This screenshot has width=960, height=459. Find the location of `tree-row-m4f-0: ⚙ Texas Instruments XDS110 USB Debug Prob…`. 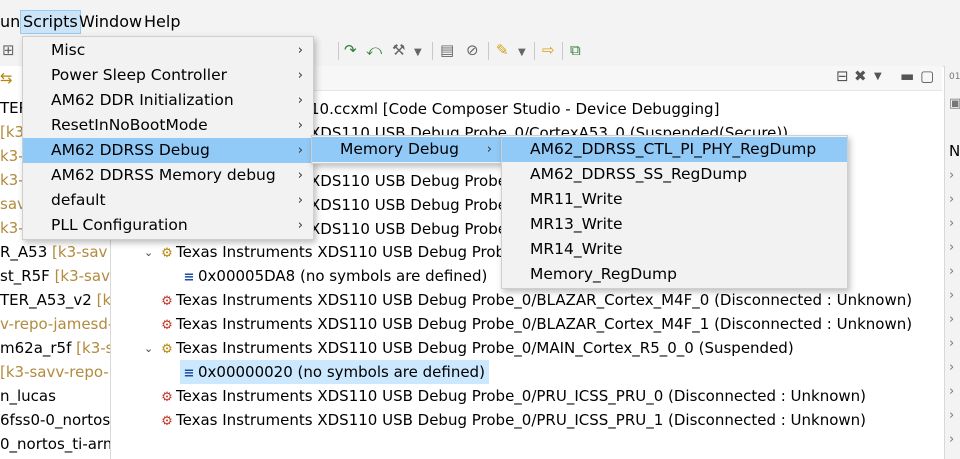

tree-row-m4f-0: ⚙ Texas Instruments XDS110 USB Debug Prob… is located at coordinates (535, 300).